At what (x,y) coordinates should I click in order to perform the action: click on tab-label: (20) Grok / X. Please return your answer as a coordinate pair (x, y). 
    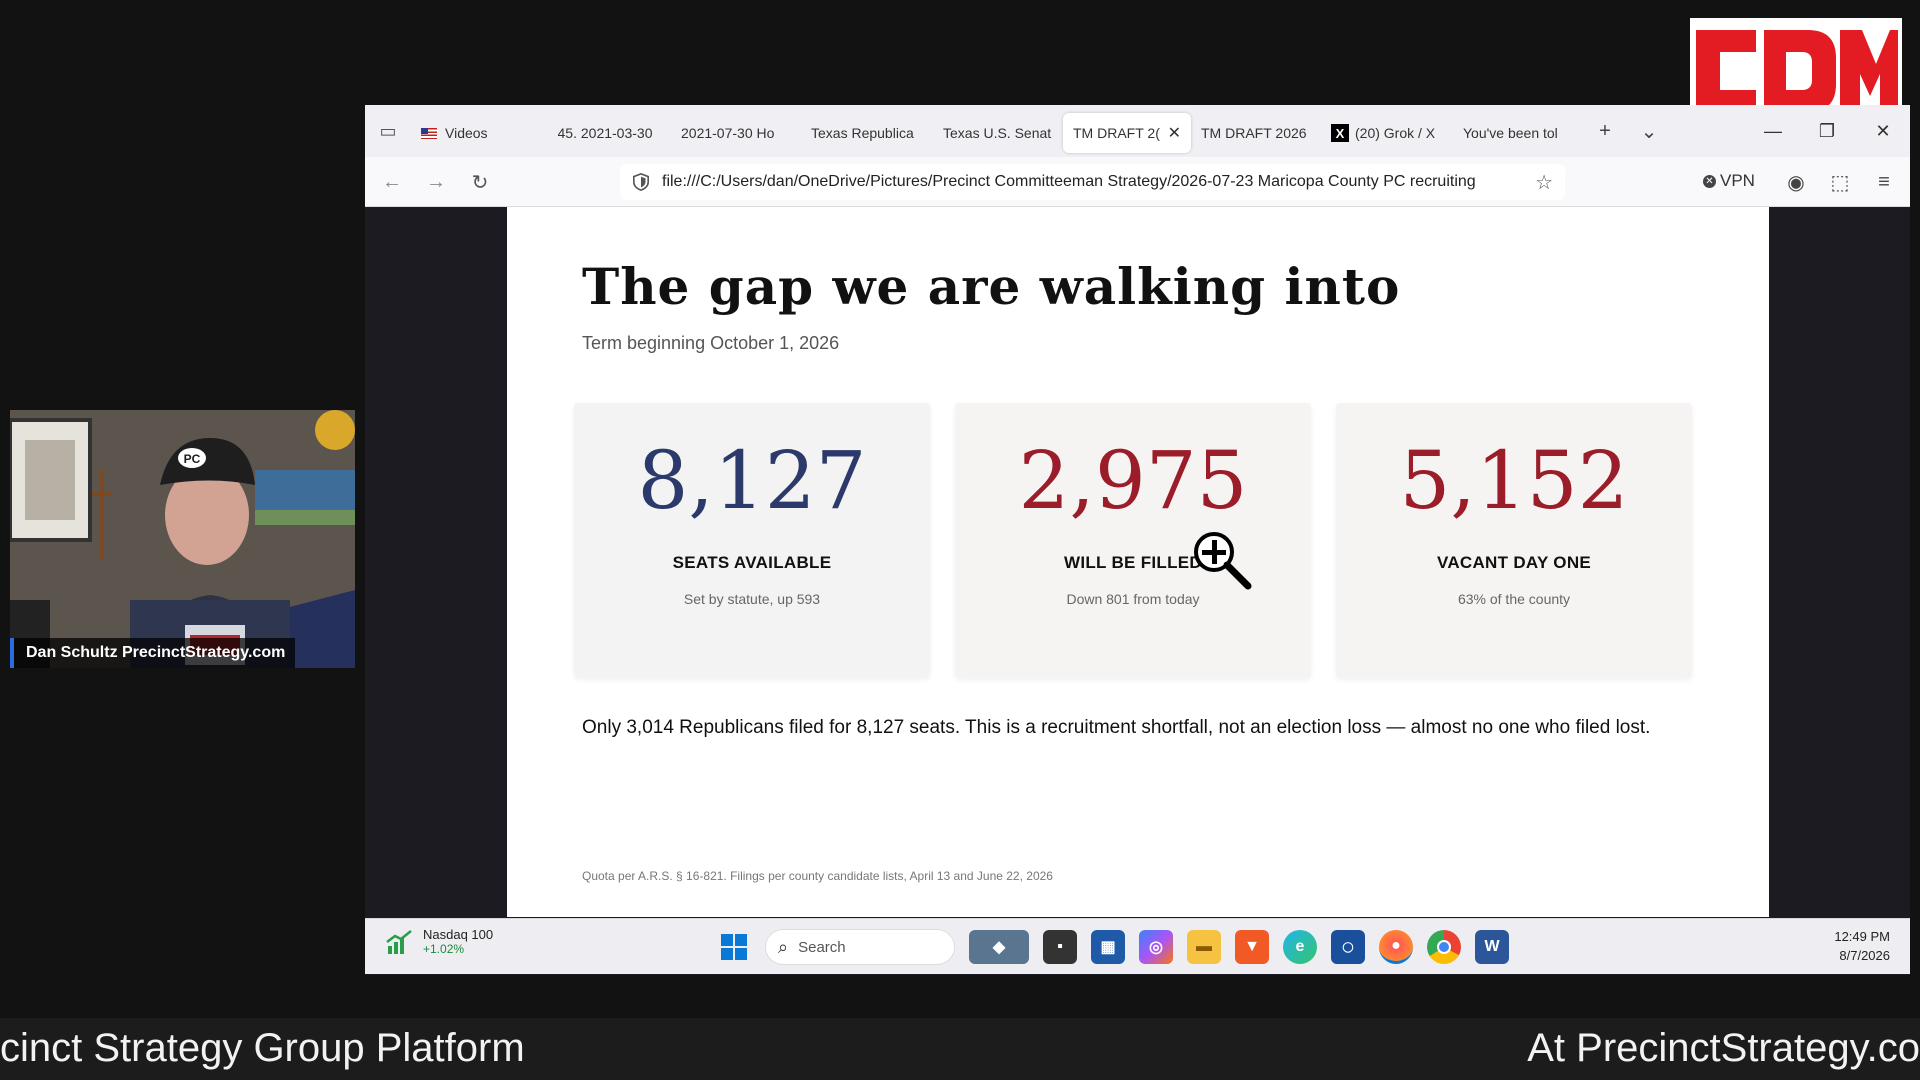
    Looking at the image, I should click on (1395, 133).